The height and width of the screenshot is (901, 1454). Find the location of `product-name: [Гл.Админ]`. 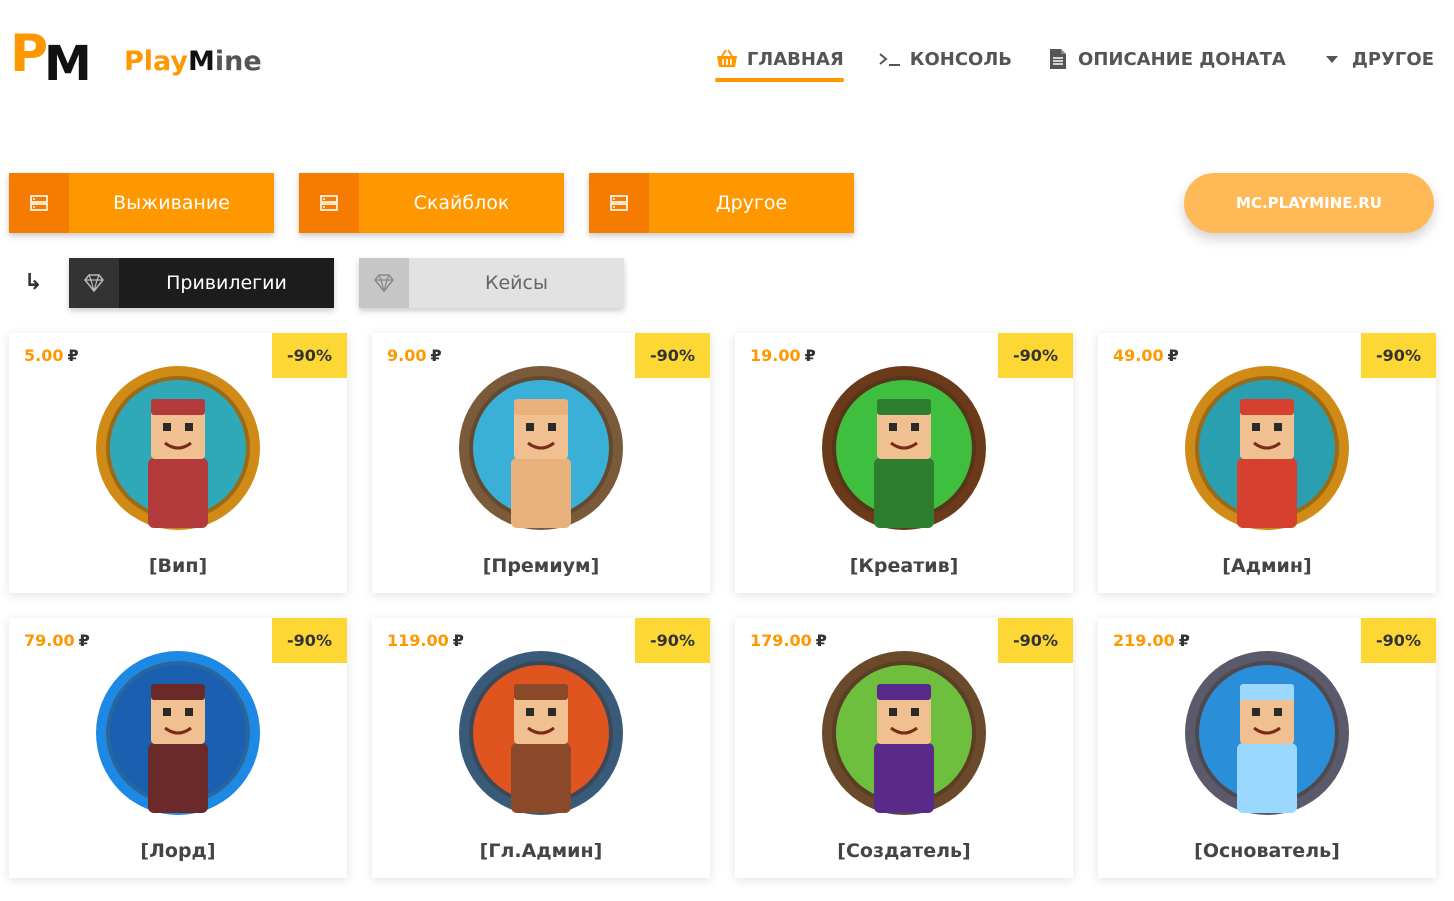

product-name: [Гл.Админ] is located at coordinates (541, 851).